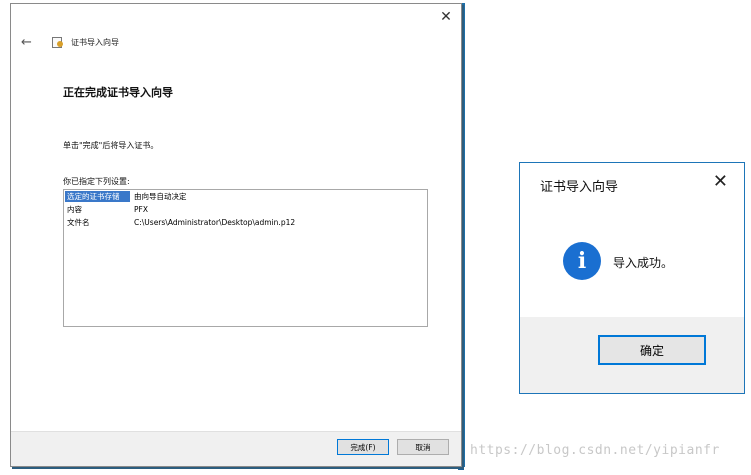 This screenshot has width=751, height=475. I want to click on finish-button: 完成(F), so click(363, 447).